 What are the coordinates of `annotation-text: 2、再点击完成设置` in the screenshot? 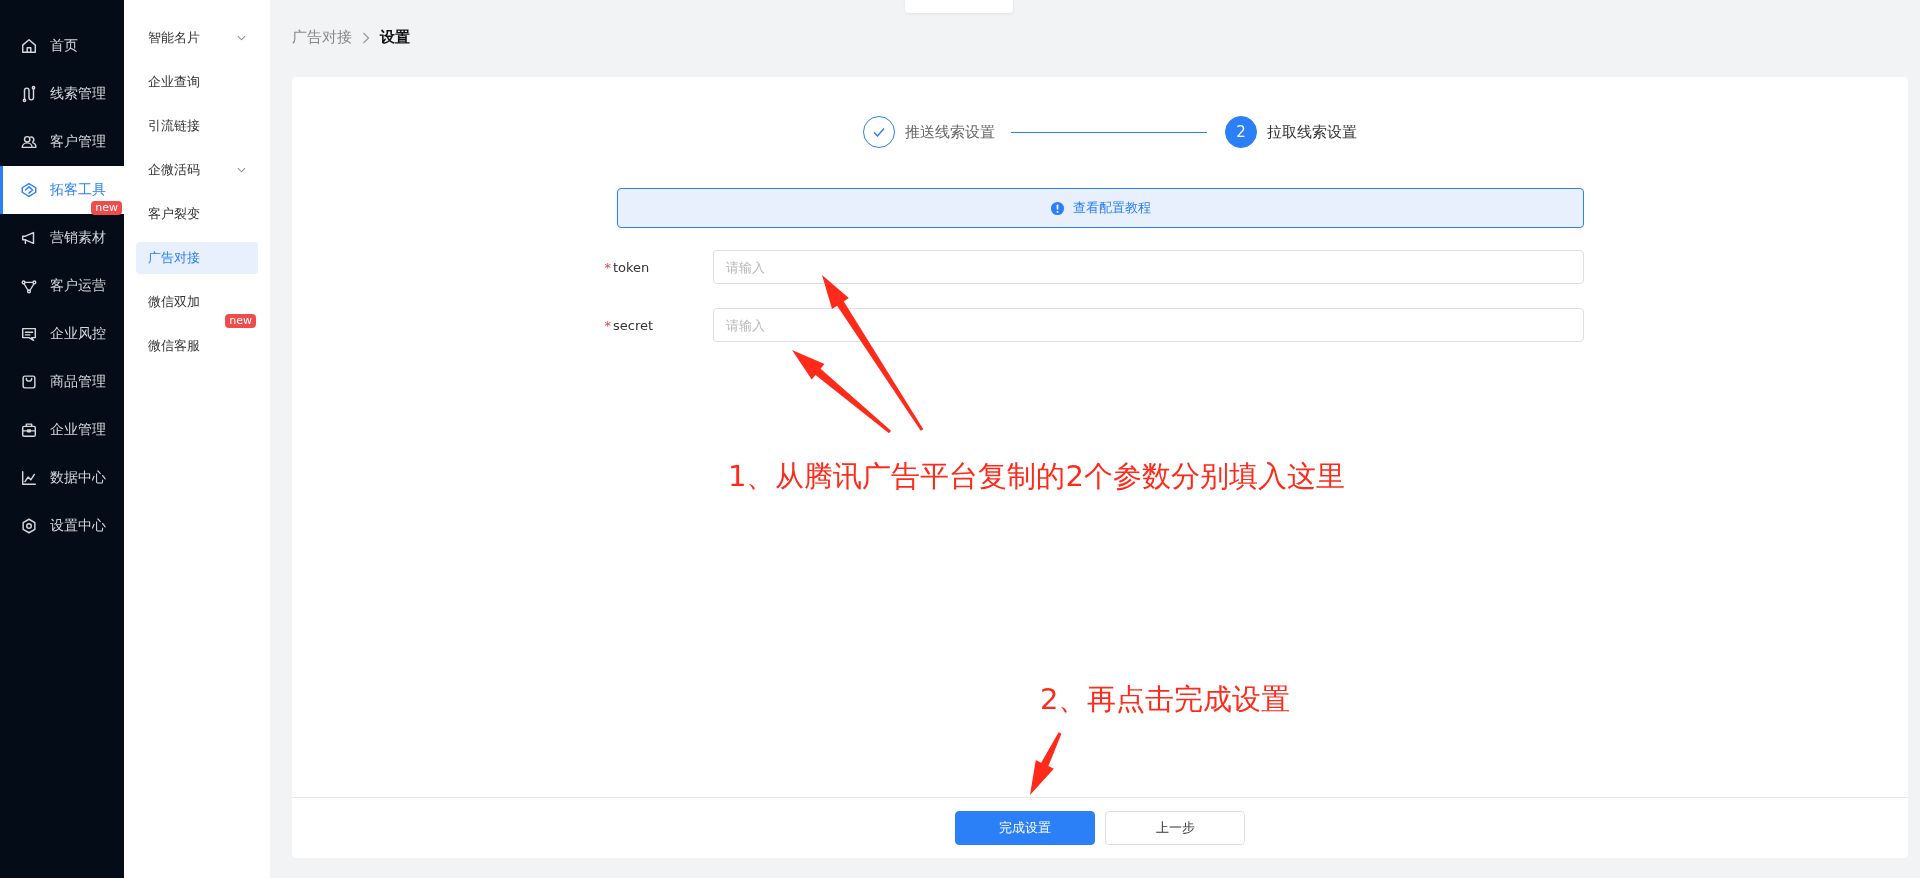 It's located at (1165, 699).